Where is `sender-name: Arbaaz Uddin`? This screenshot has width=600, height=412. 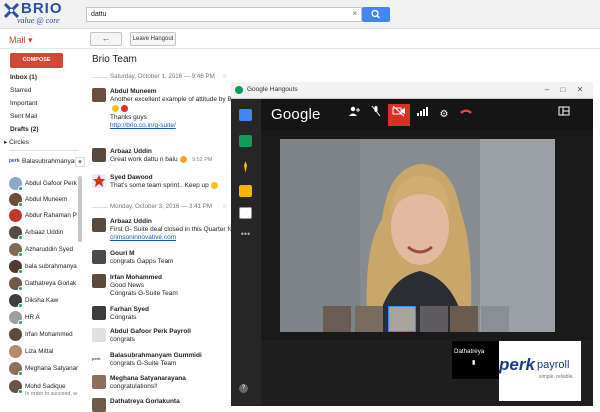
sender-name: Arbaaz Uddin is located at coordinates (131, 221).